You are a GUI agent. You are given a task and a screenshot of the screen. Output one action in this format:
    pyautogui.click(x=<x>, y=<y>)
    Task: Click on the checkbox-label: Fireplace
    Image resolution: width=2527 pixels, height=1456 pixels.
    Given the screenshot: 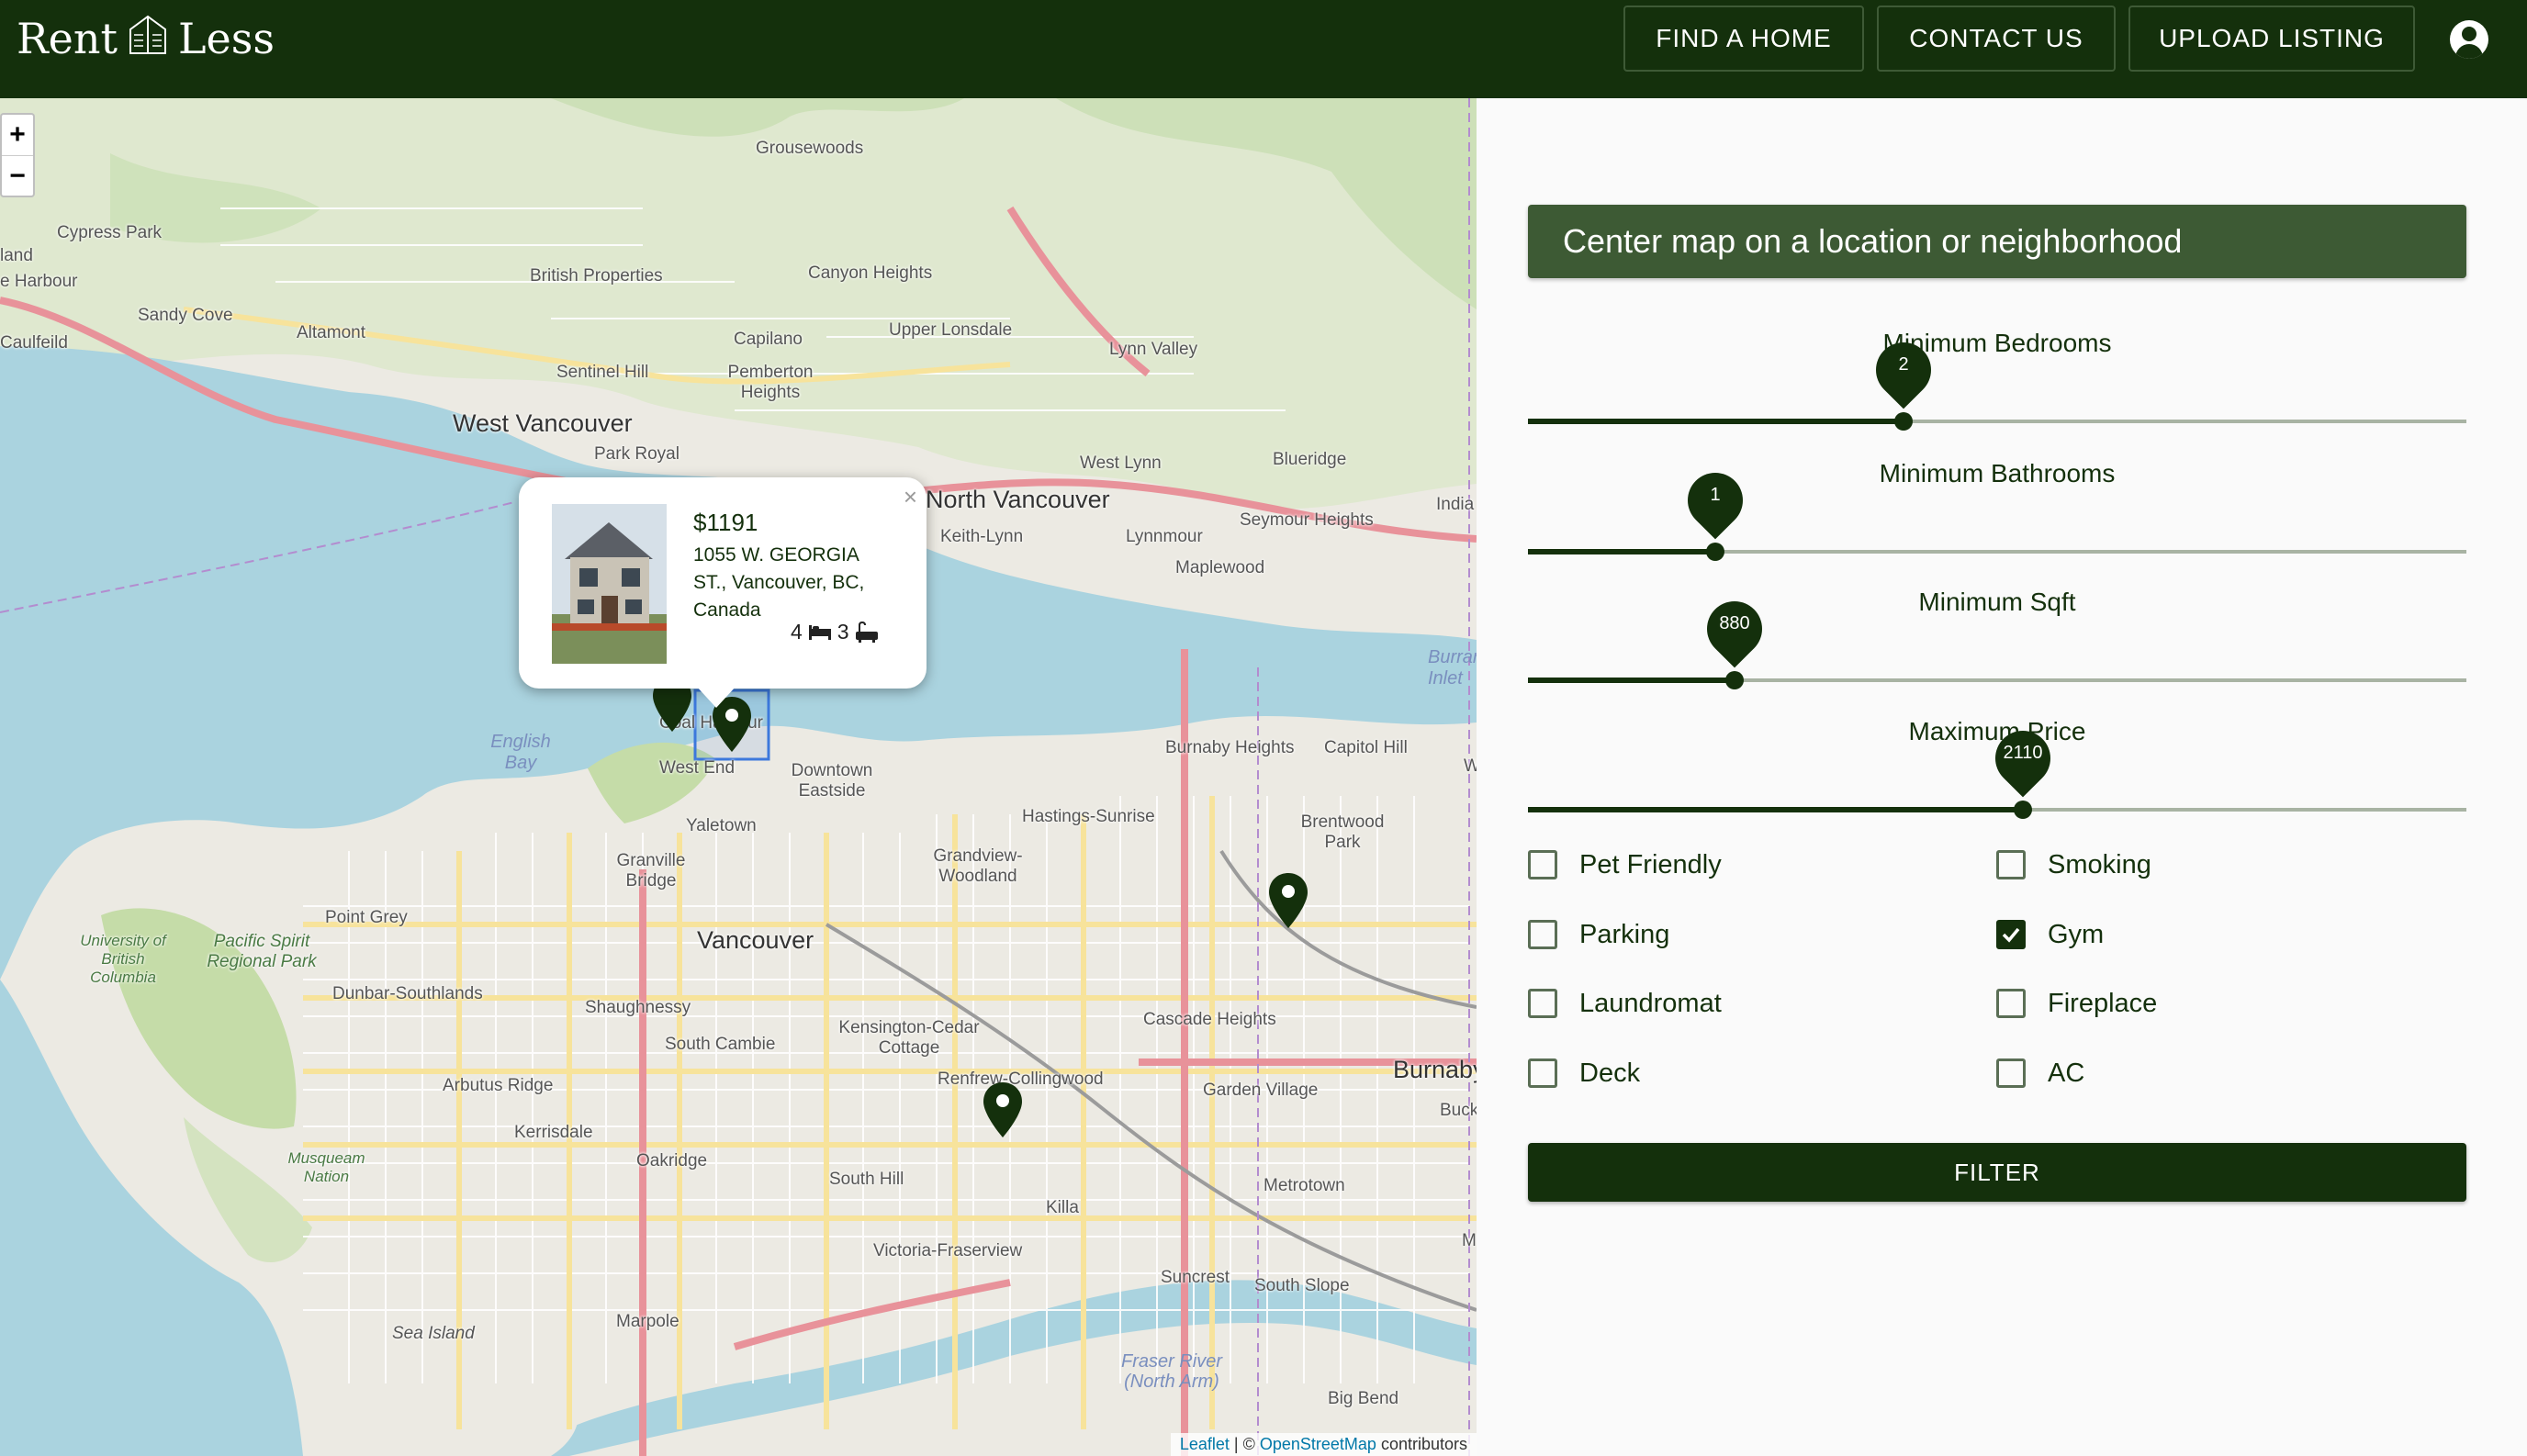 What is the action you would take?
    pyautogui.click(x=2103, y=1003)
    